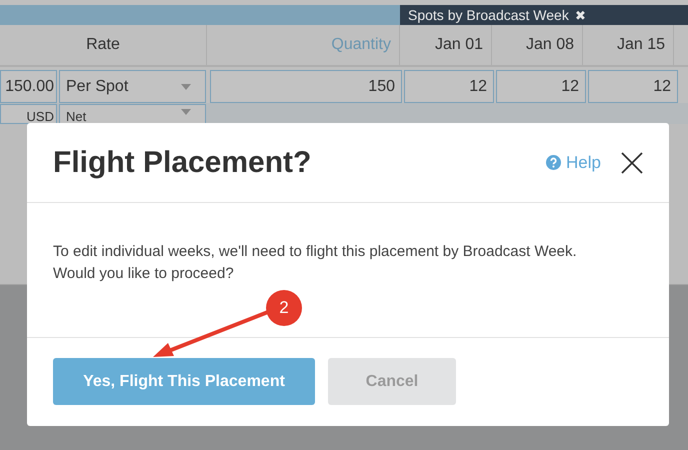  What do you see at coordinates (361, 45) in the screenshot?
I see `column-header: Quantity` at bounding box center [361, 45].